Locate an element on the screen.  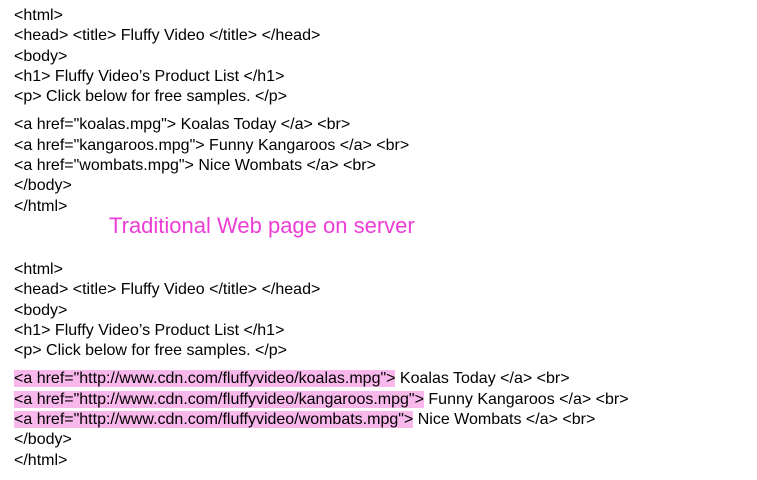
anchor-text: Koalas Today </a> <br> is located at coordinates (482, 379).